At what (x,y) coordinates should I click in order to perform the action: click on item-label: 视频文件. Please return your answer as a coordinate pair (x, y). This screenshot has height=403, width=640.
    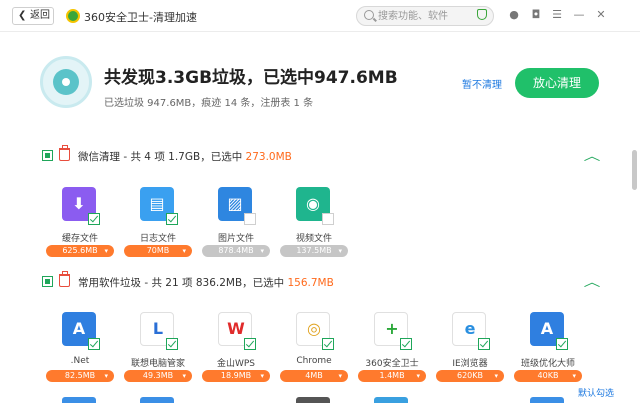
    Looking at the image, I should click on (313, 239).